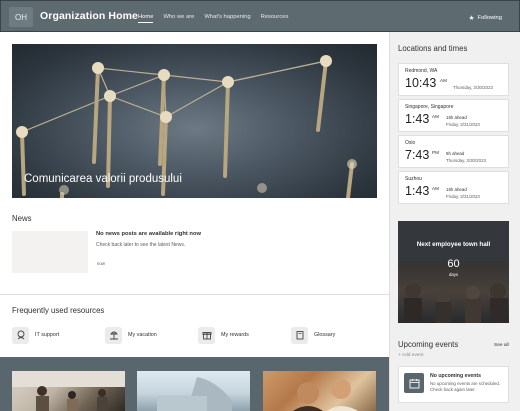 Image resolution: width=520 pixels, height=411 pixels. Describe the element at coordinates (58, 310) in the screenshot. I see `resources-heading: Frequently used resources` at that location.